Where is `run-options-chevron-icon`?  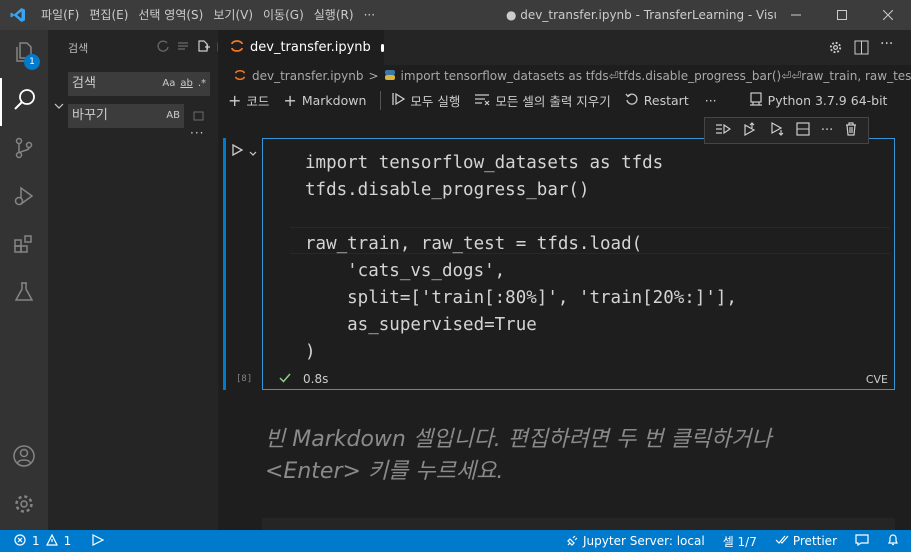
run-options-chevron-icon is located at coordinates (253, 153).